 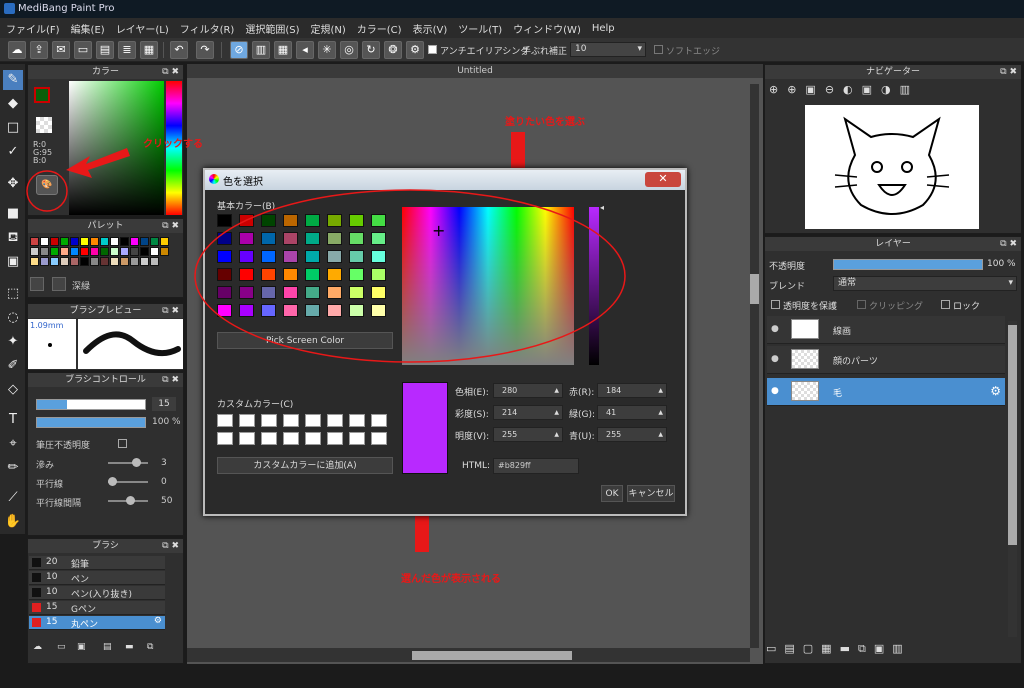 I want to click on menu-select: 選択範囲(S), so click(x=272, y=28).